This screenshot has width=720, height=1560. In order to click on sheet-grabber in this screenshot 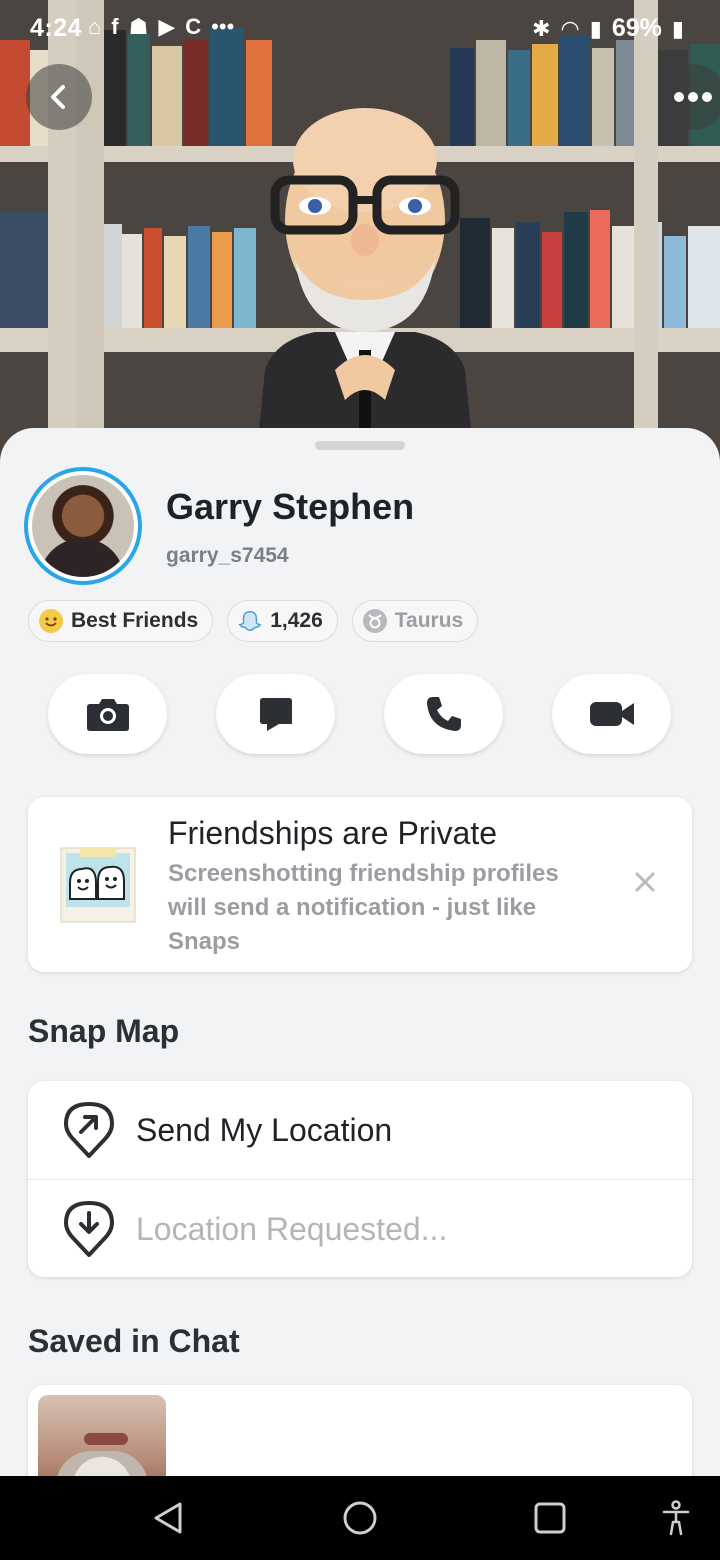, I will do `click(360, 445)`.